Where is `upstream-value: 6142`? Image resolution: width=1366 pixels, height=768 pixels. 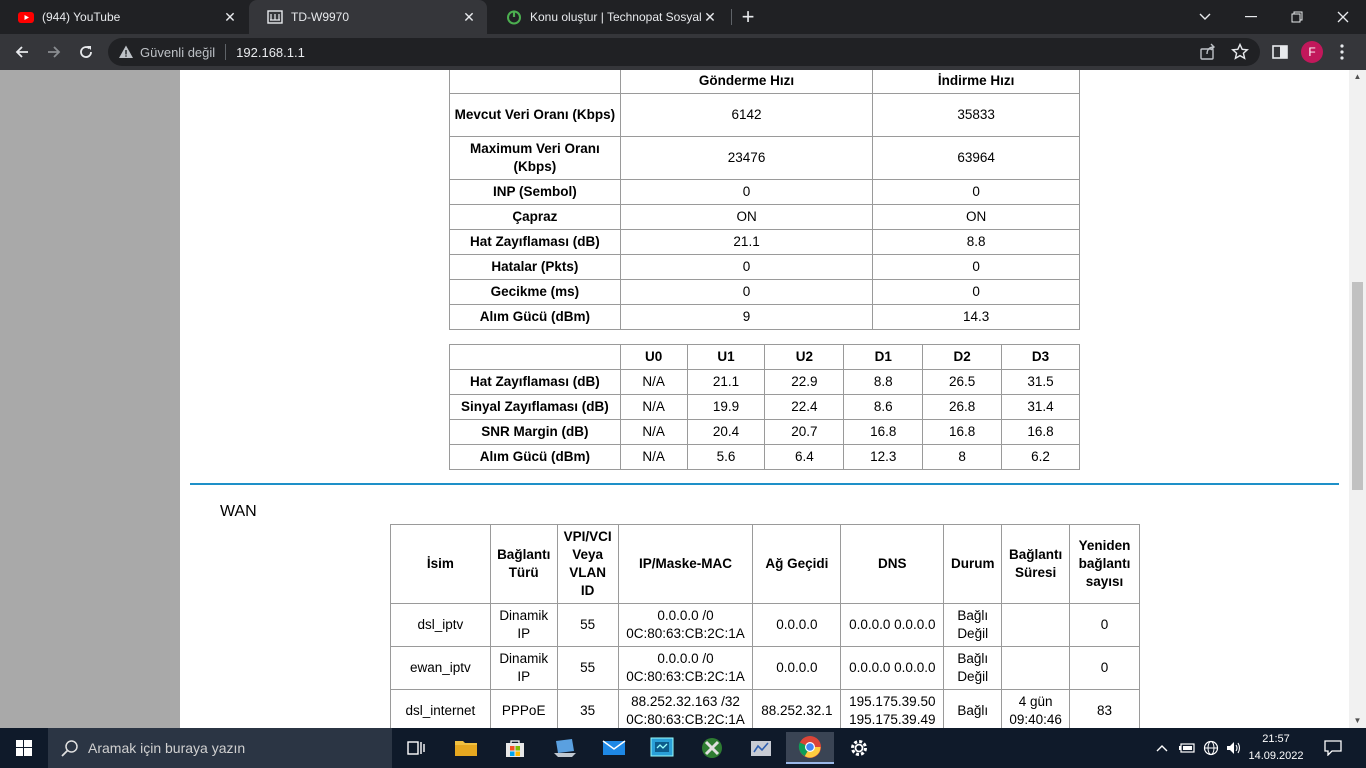
upstream-value: 6142 is located at coordinates (746, 115).